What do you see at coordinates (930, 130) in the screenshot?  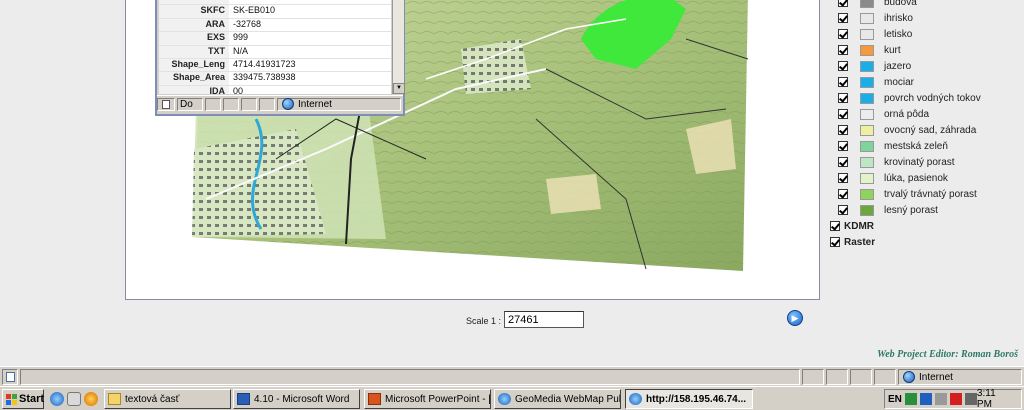 I see `legend-label: ovocný sad, záhrada` at bounding box center [930, 130].